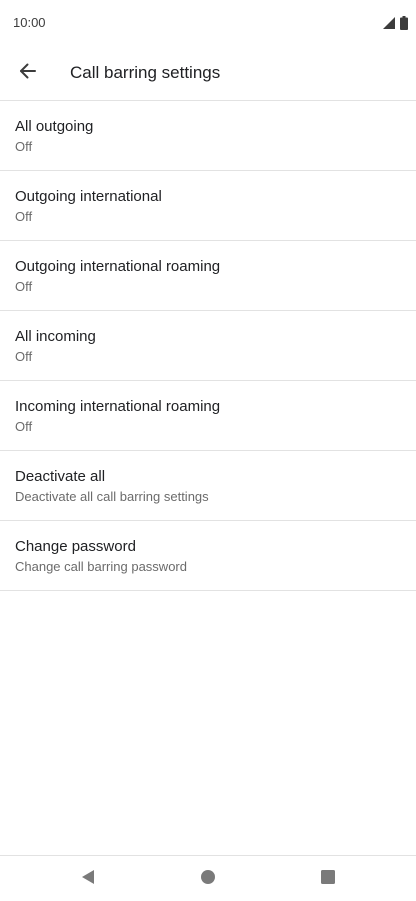  Describe the element at coordinates (145, 72) in the screenshot. I see `page-title: Call barring settings` at that location.